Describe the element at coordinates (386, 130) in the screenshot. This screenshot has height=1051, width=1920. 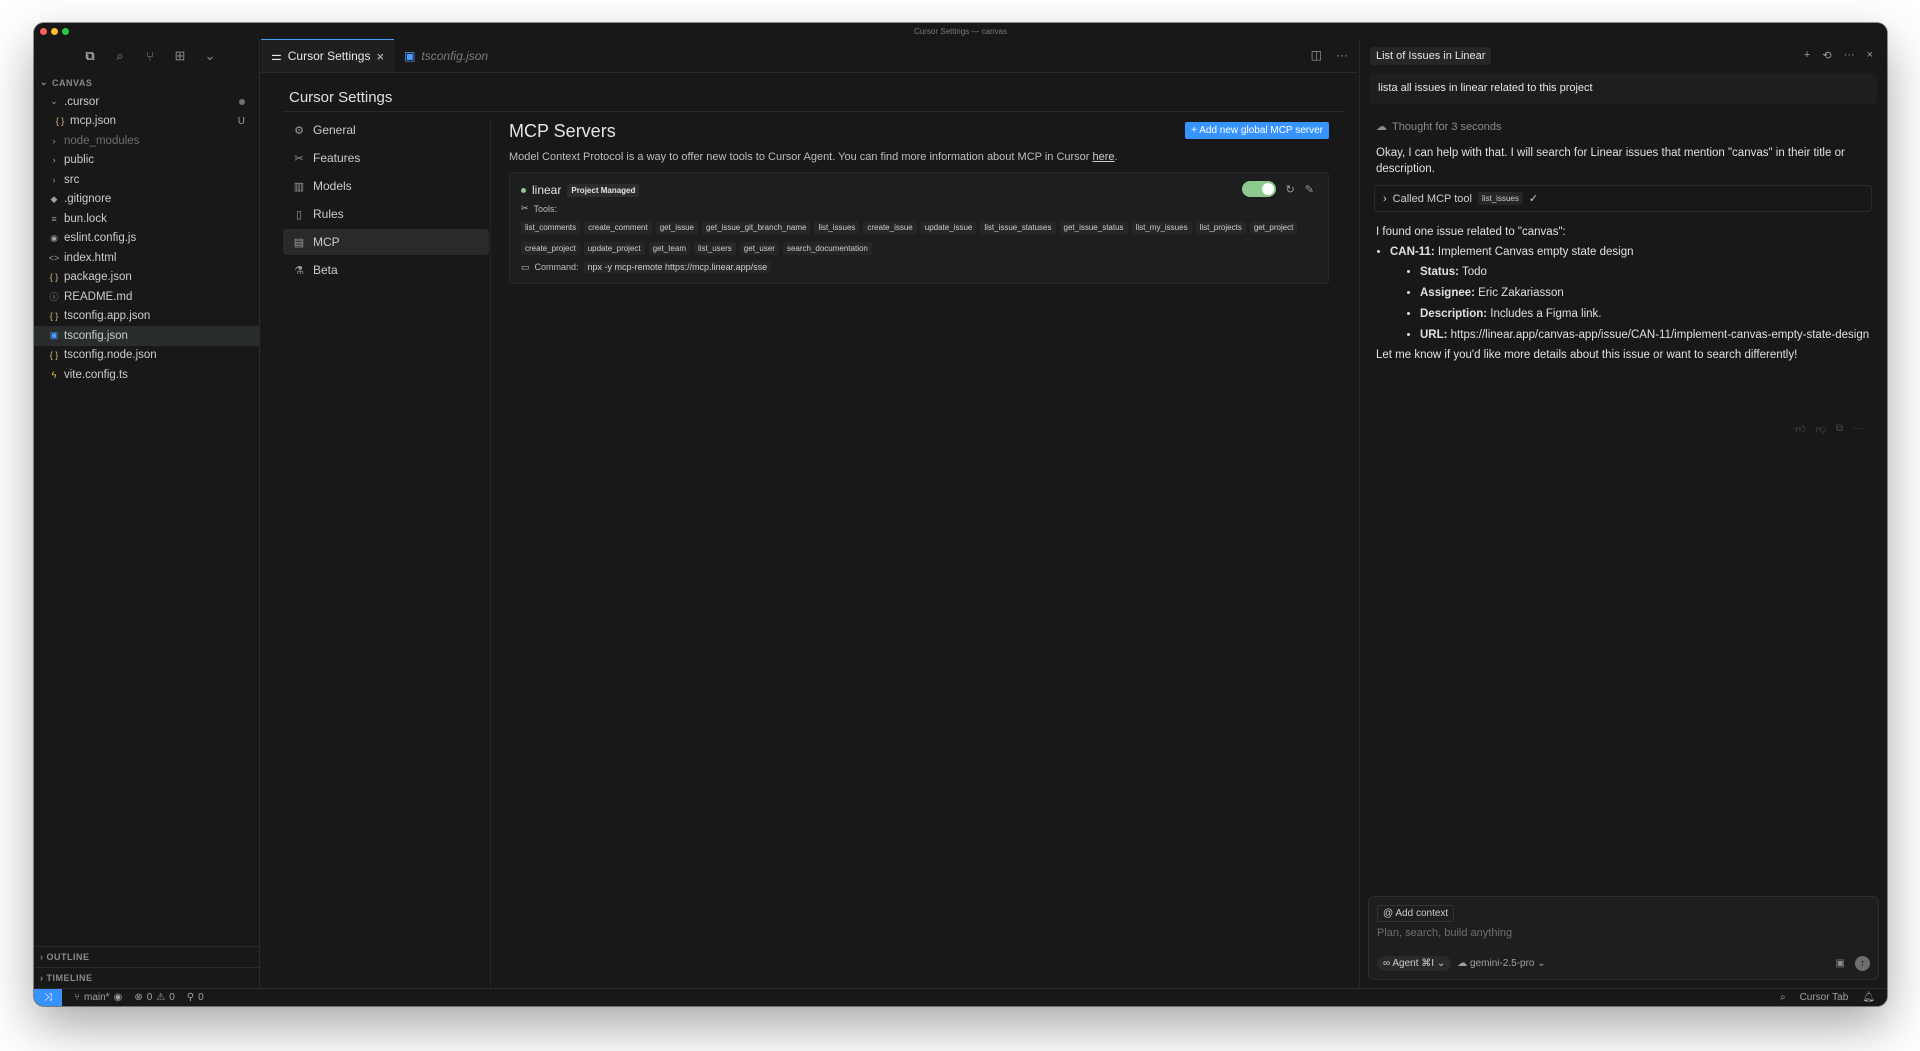
I see `settings-nav-general: ⚙ General` at that location.